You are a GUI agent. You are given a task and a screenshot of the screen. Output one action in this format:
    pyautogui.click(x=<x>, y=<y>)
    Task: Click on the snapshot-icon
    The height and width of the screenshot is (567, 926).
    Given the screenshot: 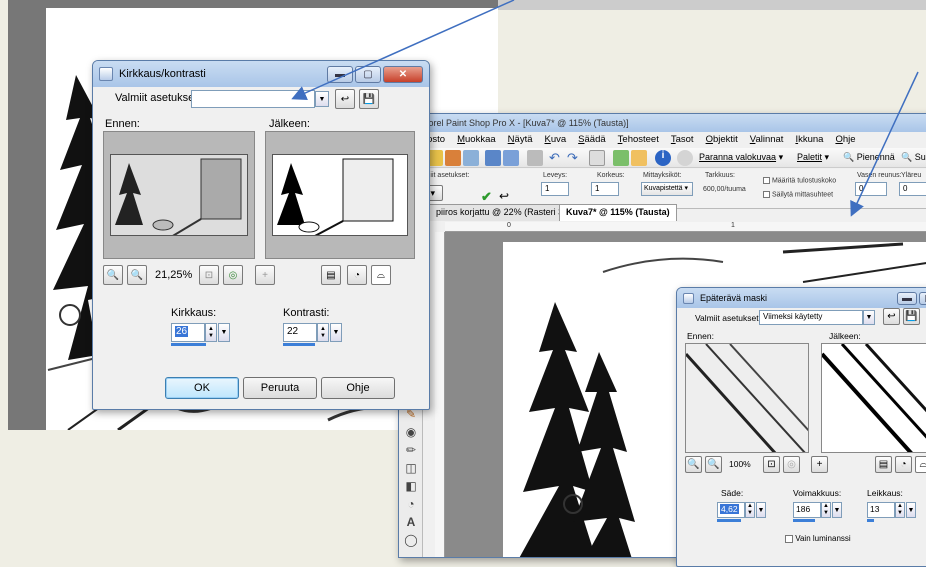 What is the action you would take?
    pyautogui.click(x=597, y=158)
    